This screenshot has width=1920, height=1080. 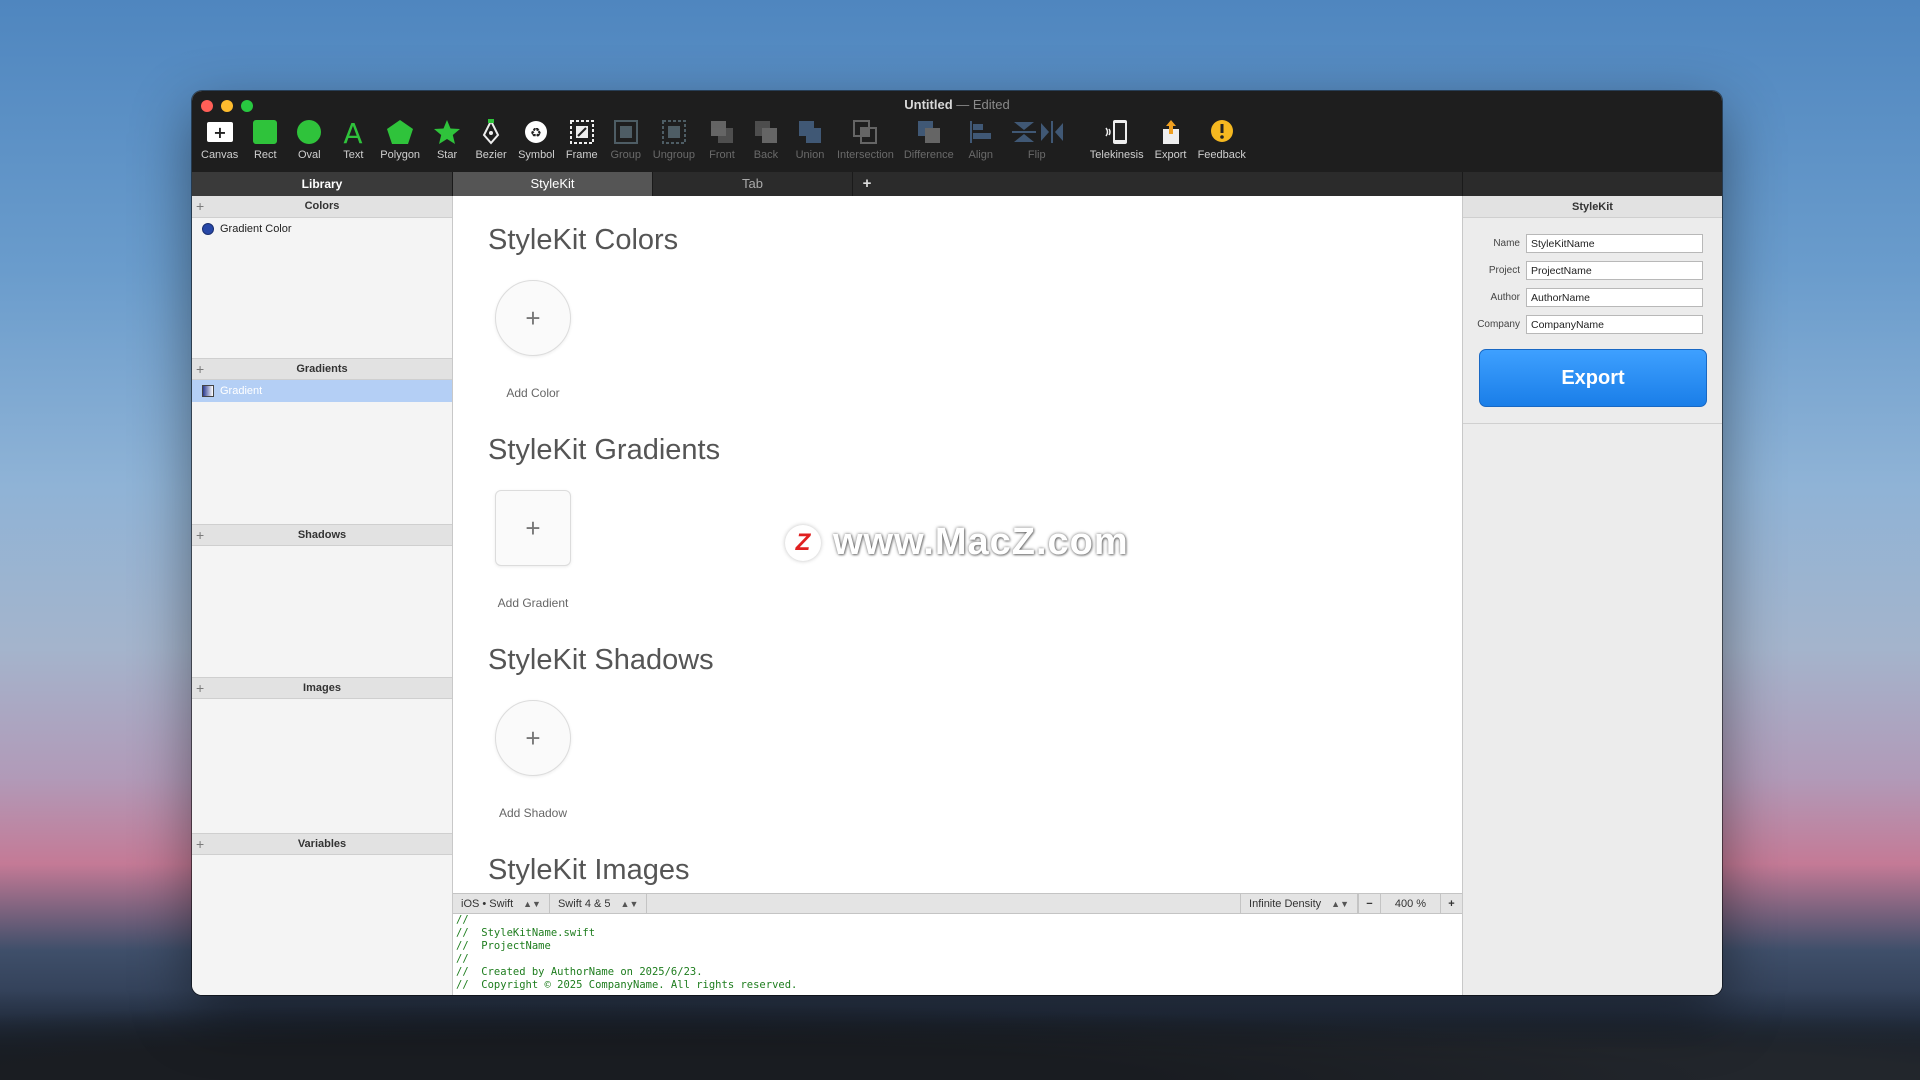 I want to click on toolbar-bezier-button: Bezier, so click(x=491, y=139).